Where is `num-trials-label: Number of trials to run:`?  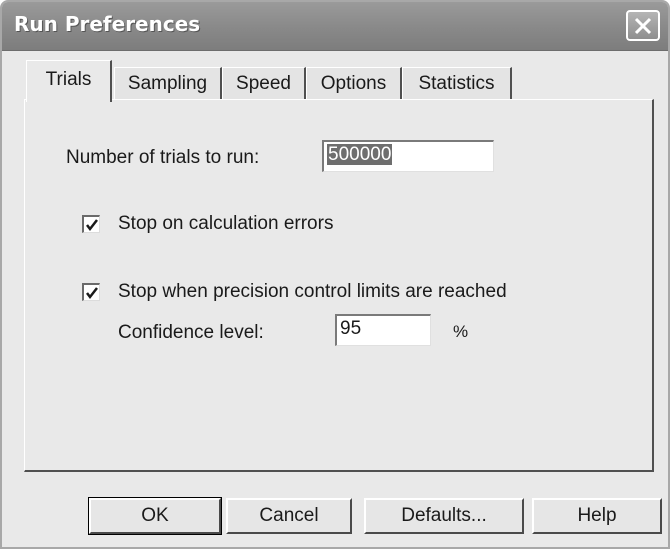 num-trials-label: Number of trials to run: is located at coordinates (163, 157).